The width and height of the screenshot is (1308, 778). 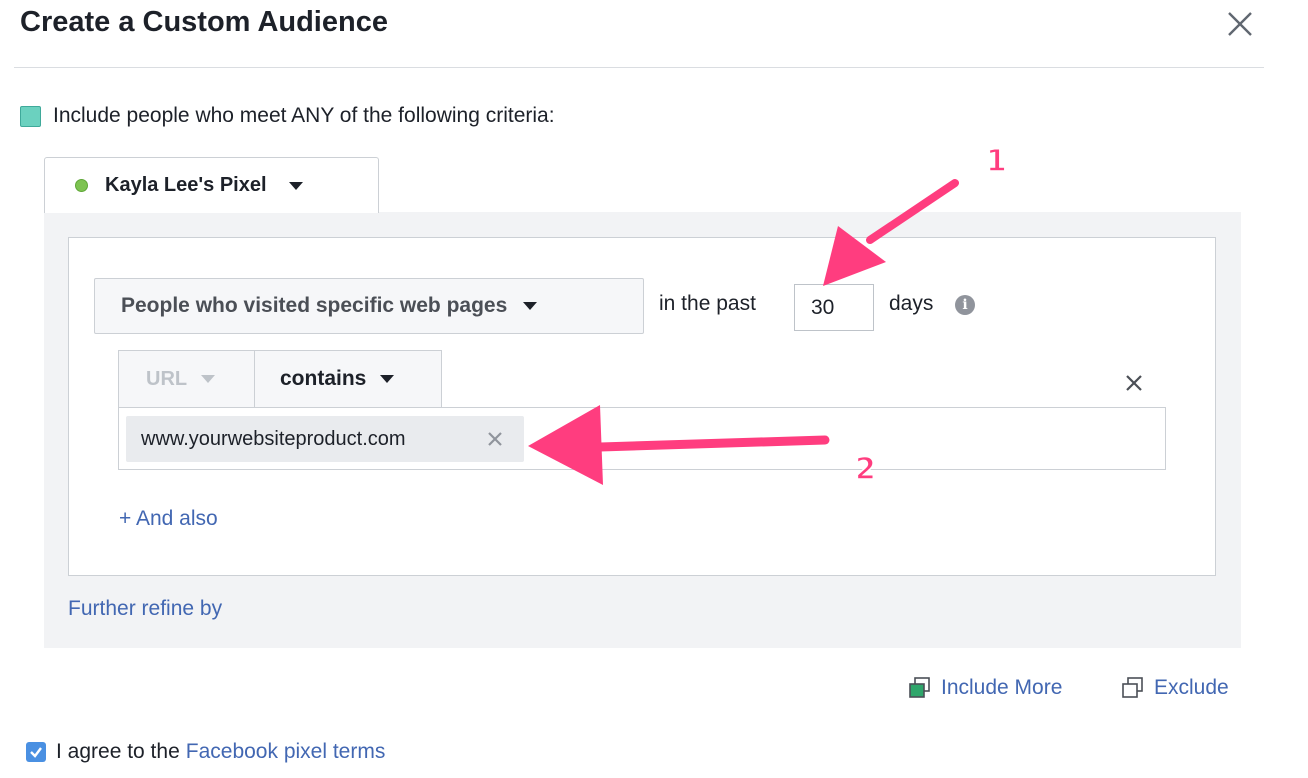 I want to click on pixel-terms-link: Facebook pixel terms, so click(x=286, y=752).